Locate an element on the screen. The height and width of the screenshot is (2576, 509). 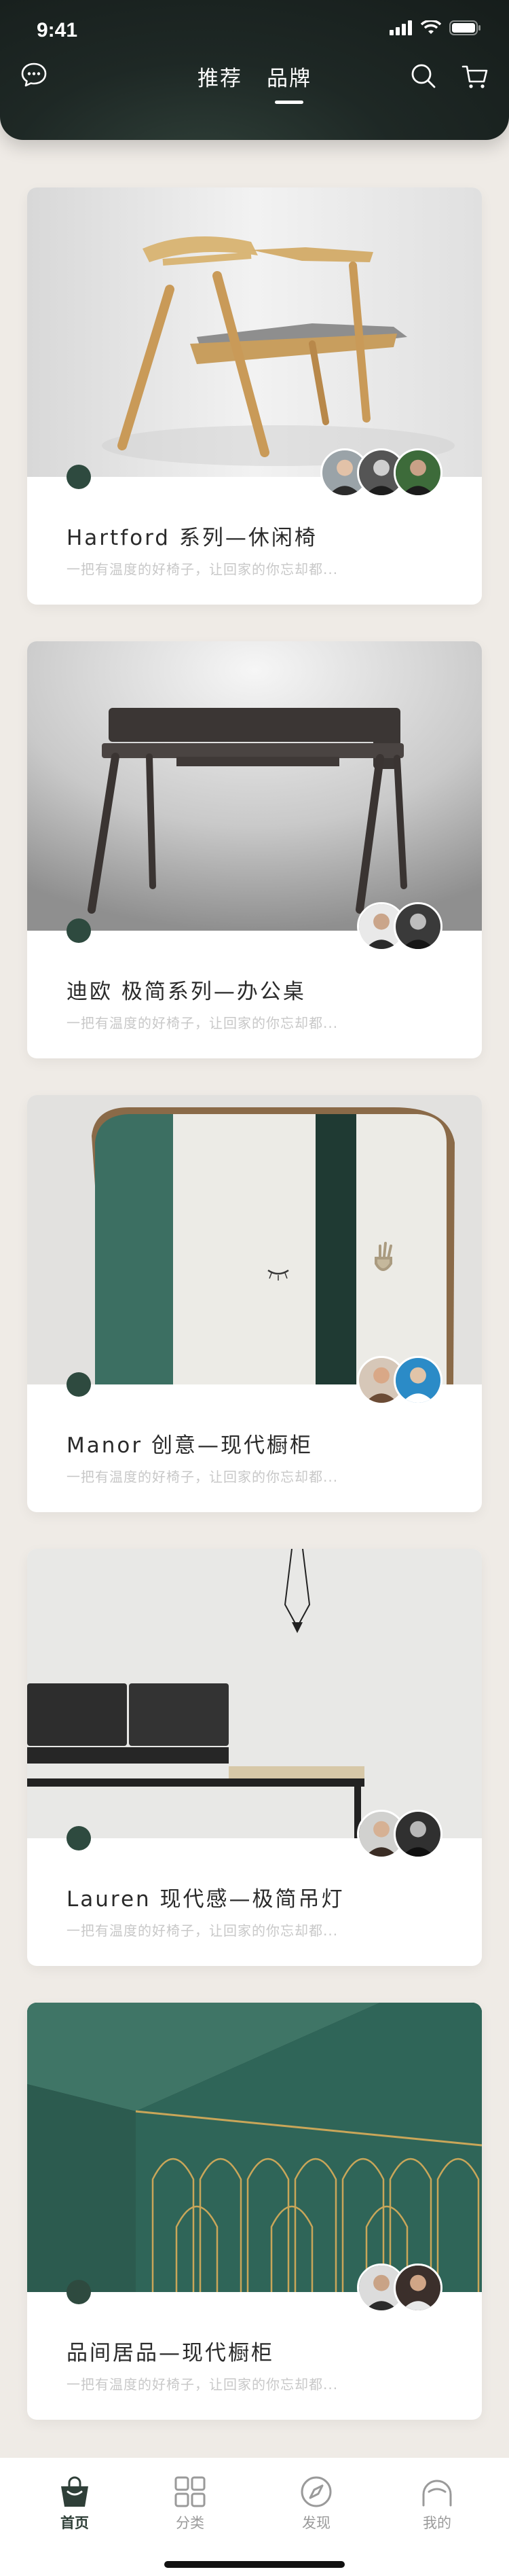
card-title: 迪欧 极简系列—办公桌 is located at coordinates (186, 992).